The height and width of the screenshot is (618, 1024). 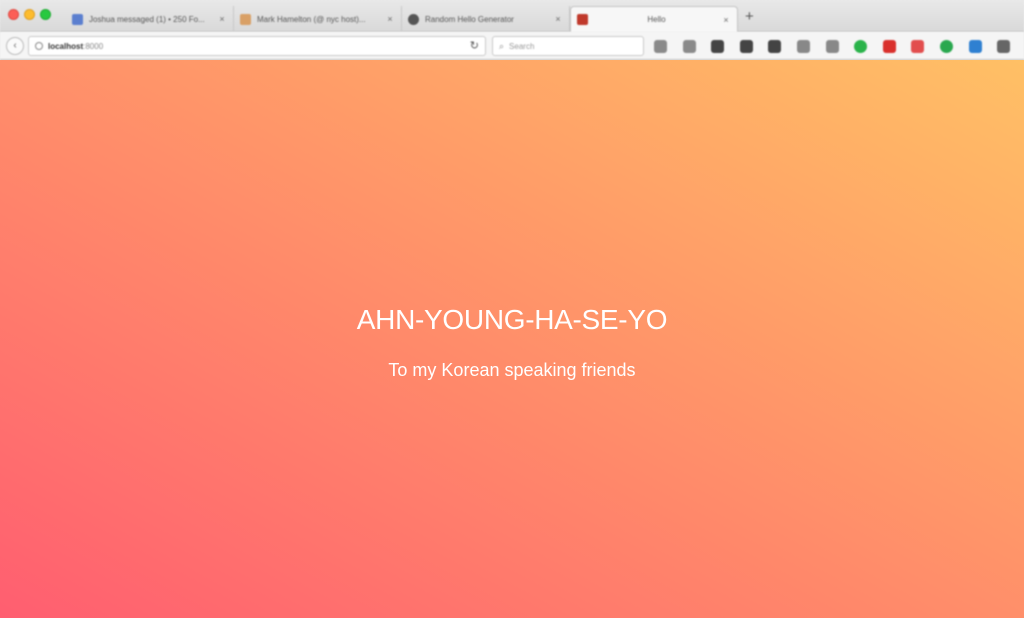 I want to click on hello-favicon-icon, so click(x=582, y=19).